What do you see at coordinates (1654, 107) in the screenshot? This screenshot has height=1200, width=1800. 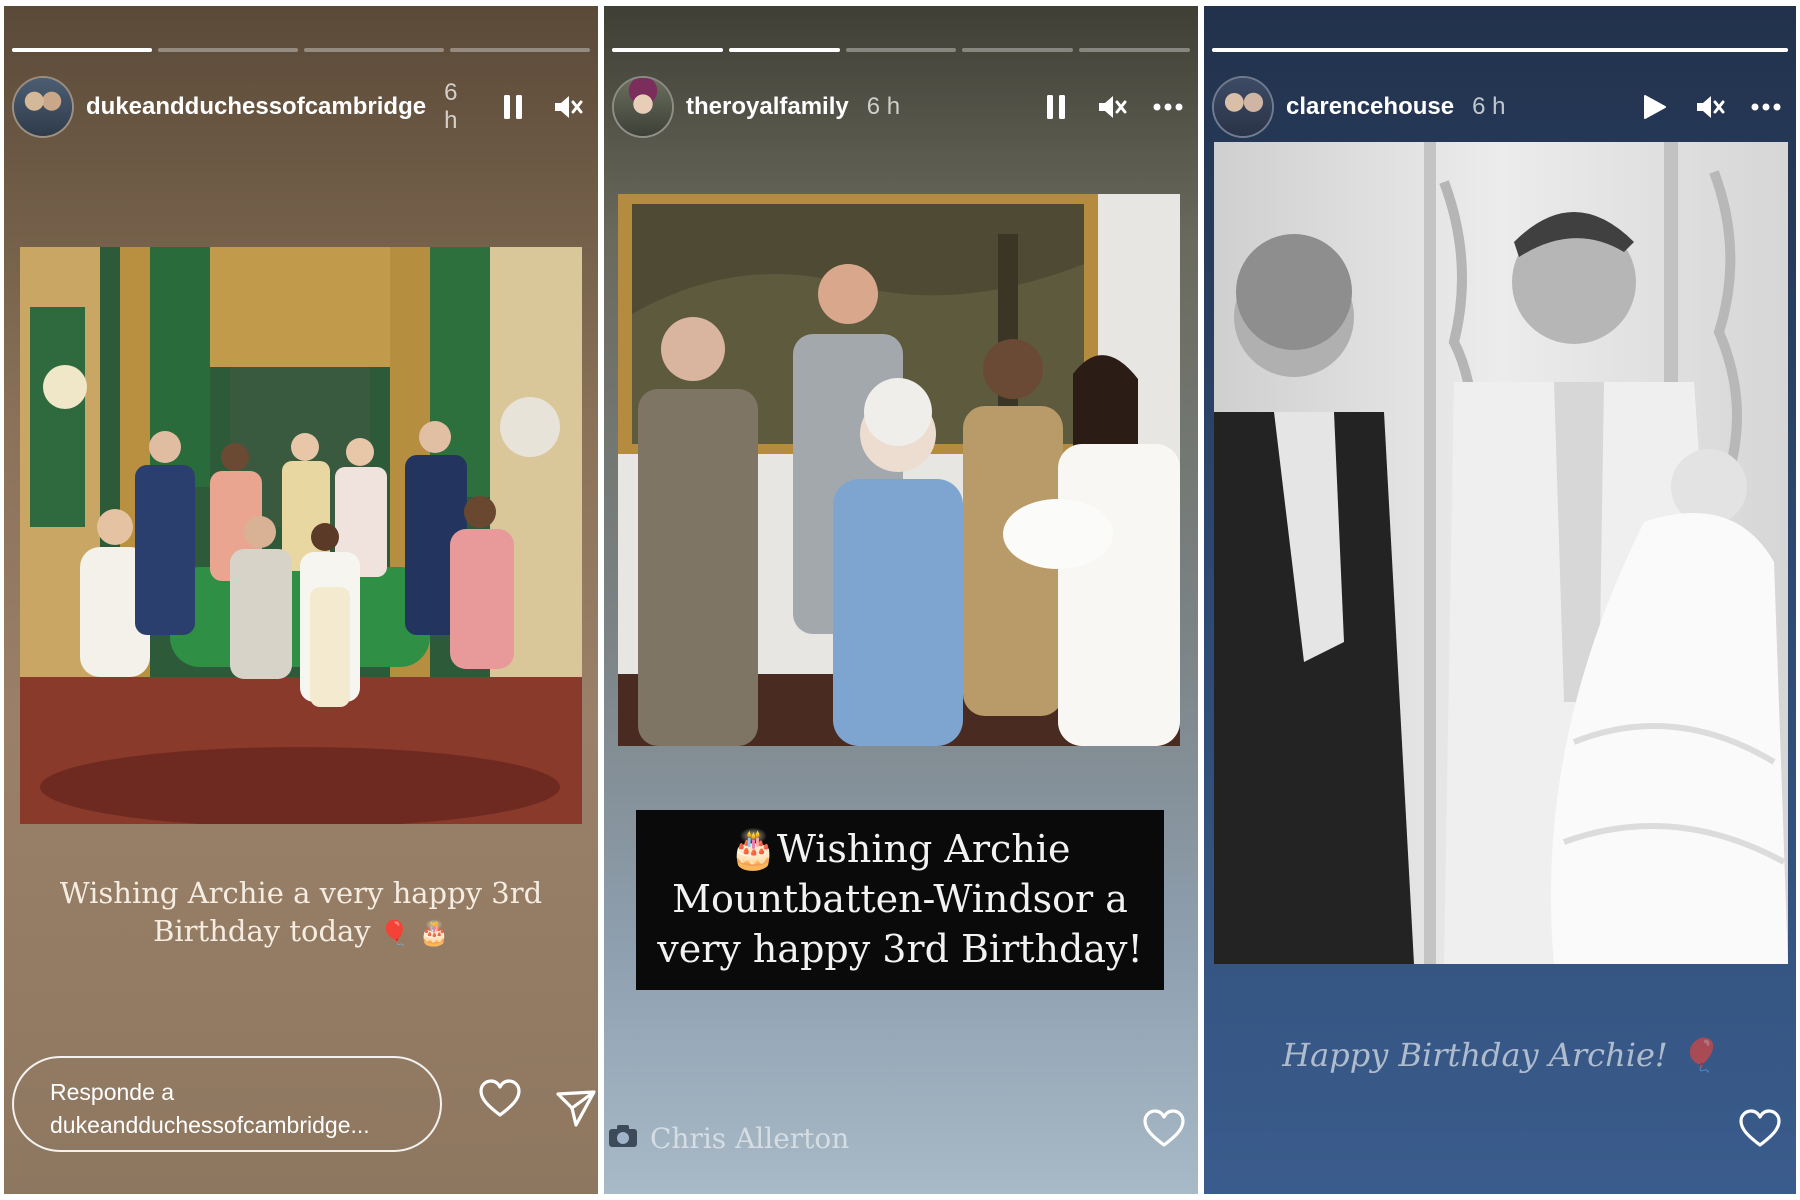 I see `play-icon` at bounding box center [1654, 107].